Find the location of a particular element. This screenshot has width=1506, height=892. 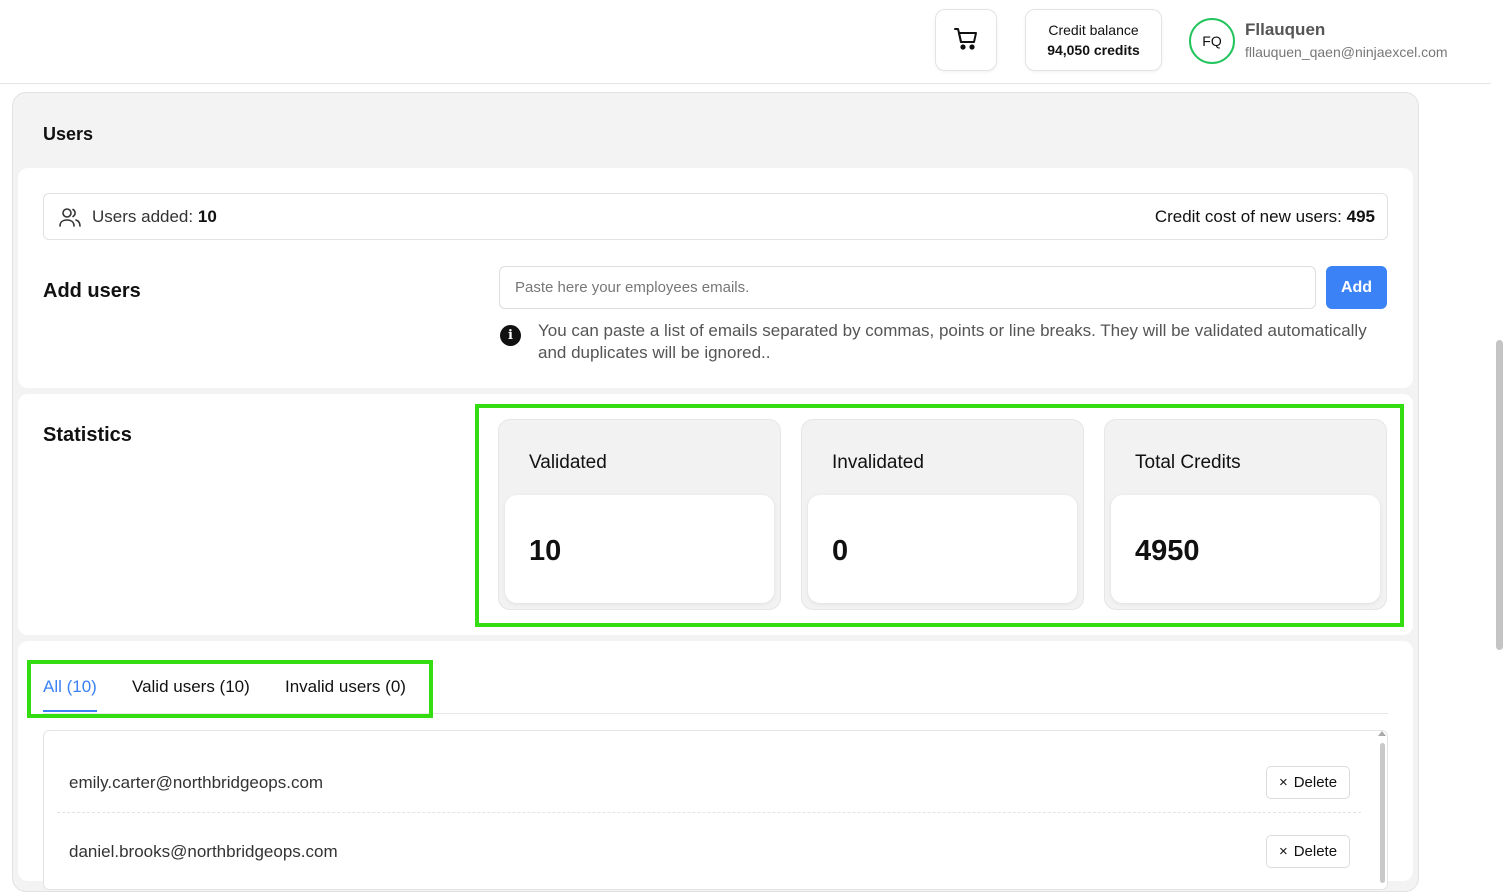

users-added-value: 10 is located at coordinates (207, 216).